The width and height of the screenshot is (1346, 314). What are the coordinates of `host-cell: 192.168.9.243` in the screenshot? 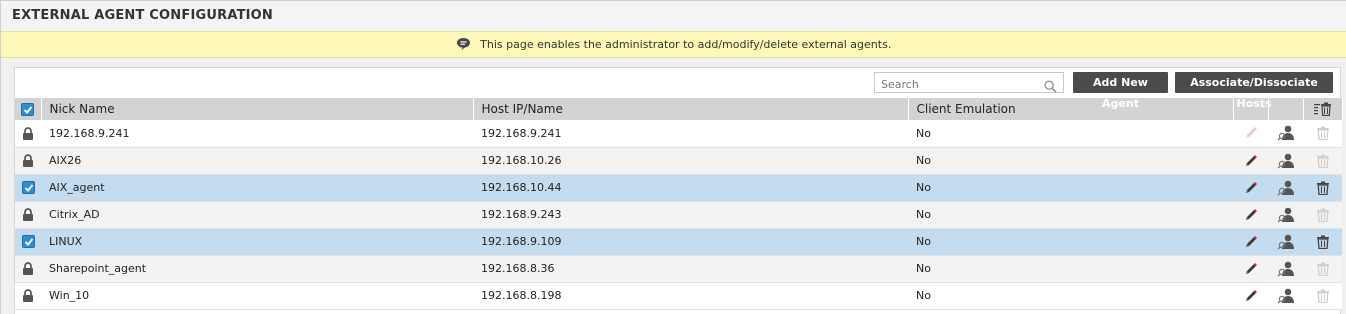 It's located at (690, 214).